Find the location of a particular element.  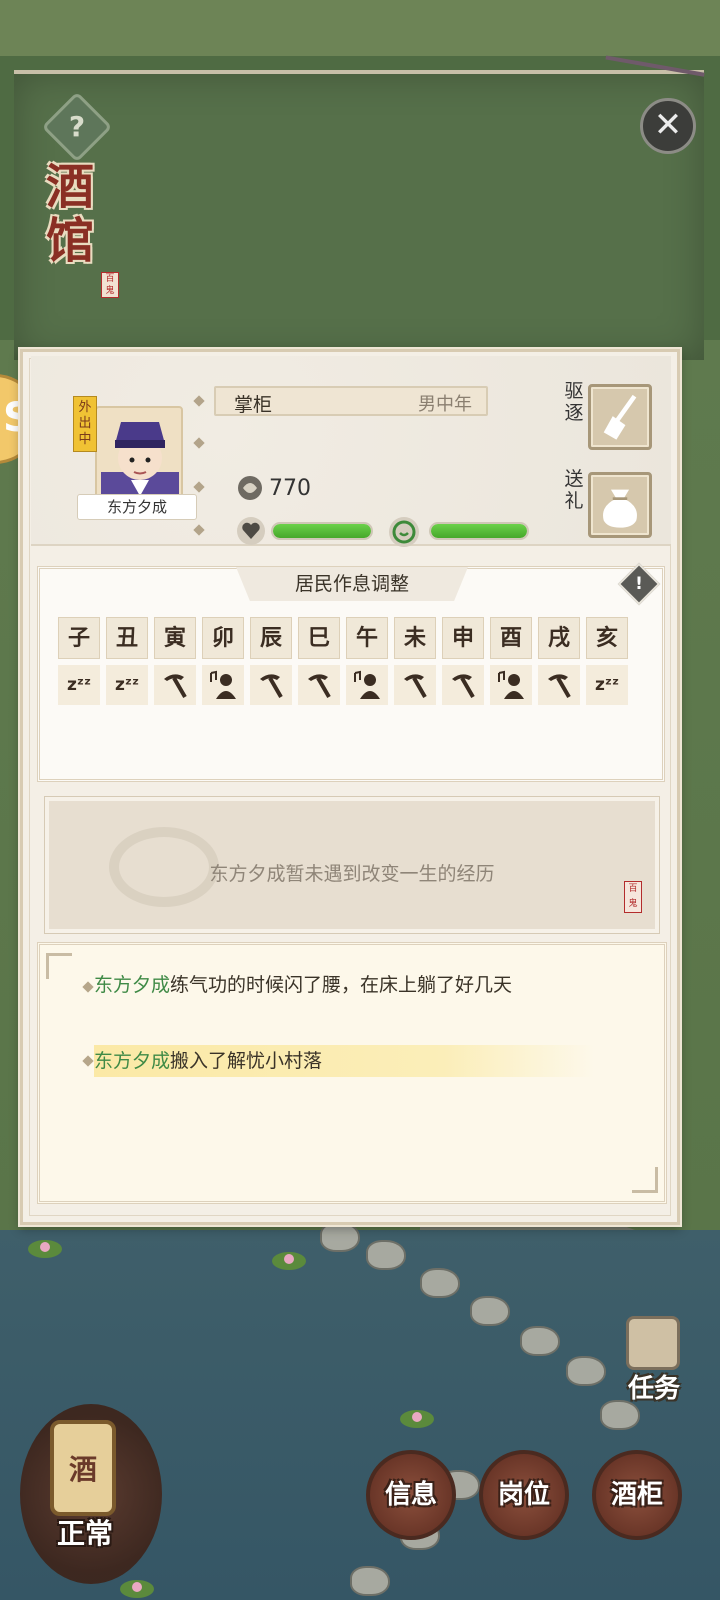

info-button: 信息 is located at coordinates (411, 1495).